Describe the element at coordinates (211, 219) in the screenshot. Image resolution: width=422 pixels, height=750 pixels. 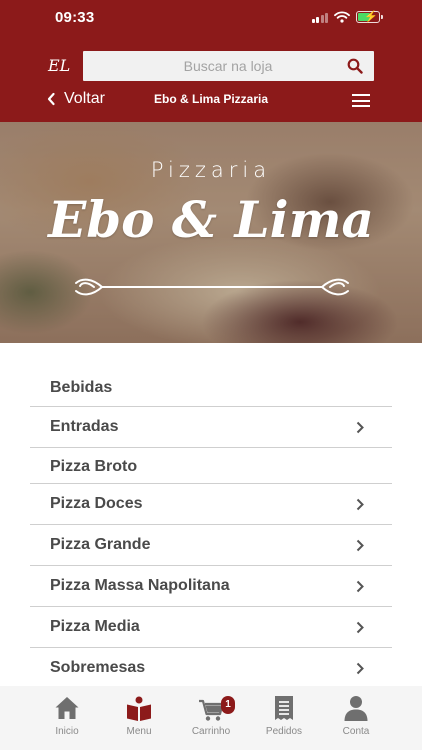
I see `banner-store-name: Ebo & Lima` at that location.